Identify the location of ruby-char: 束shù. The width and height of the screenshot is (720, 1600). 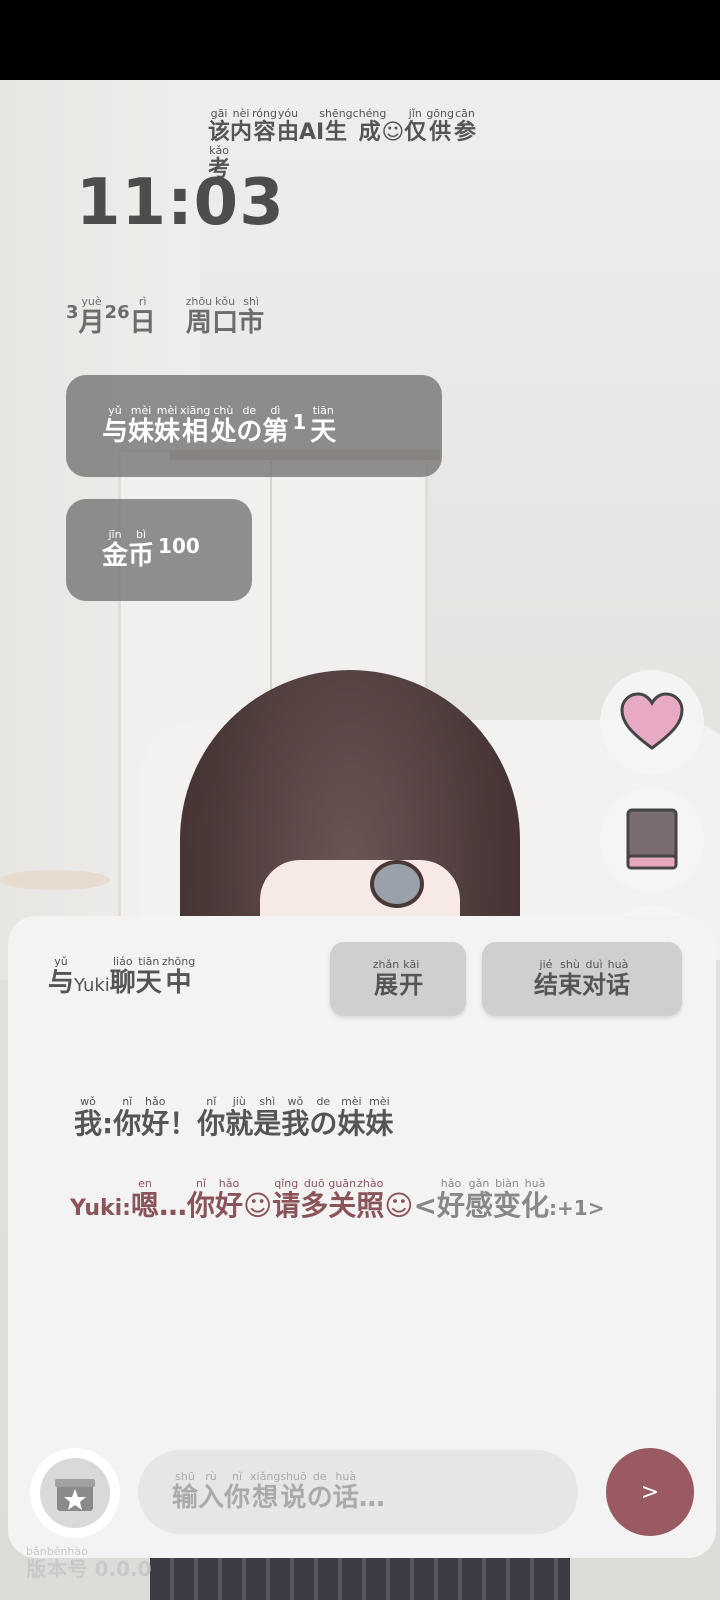
(570, 978).